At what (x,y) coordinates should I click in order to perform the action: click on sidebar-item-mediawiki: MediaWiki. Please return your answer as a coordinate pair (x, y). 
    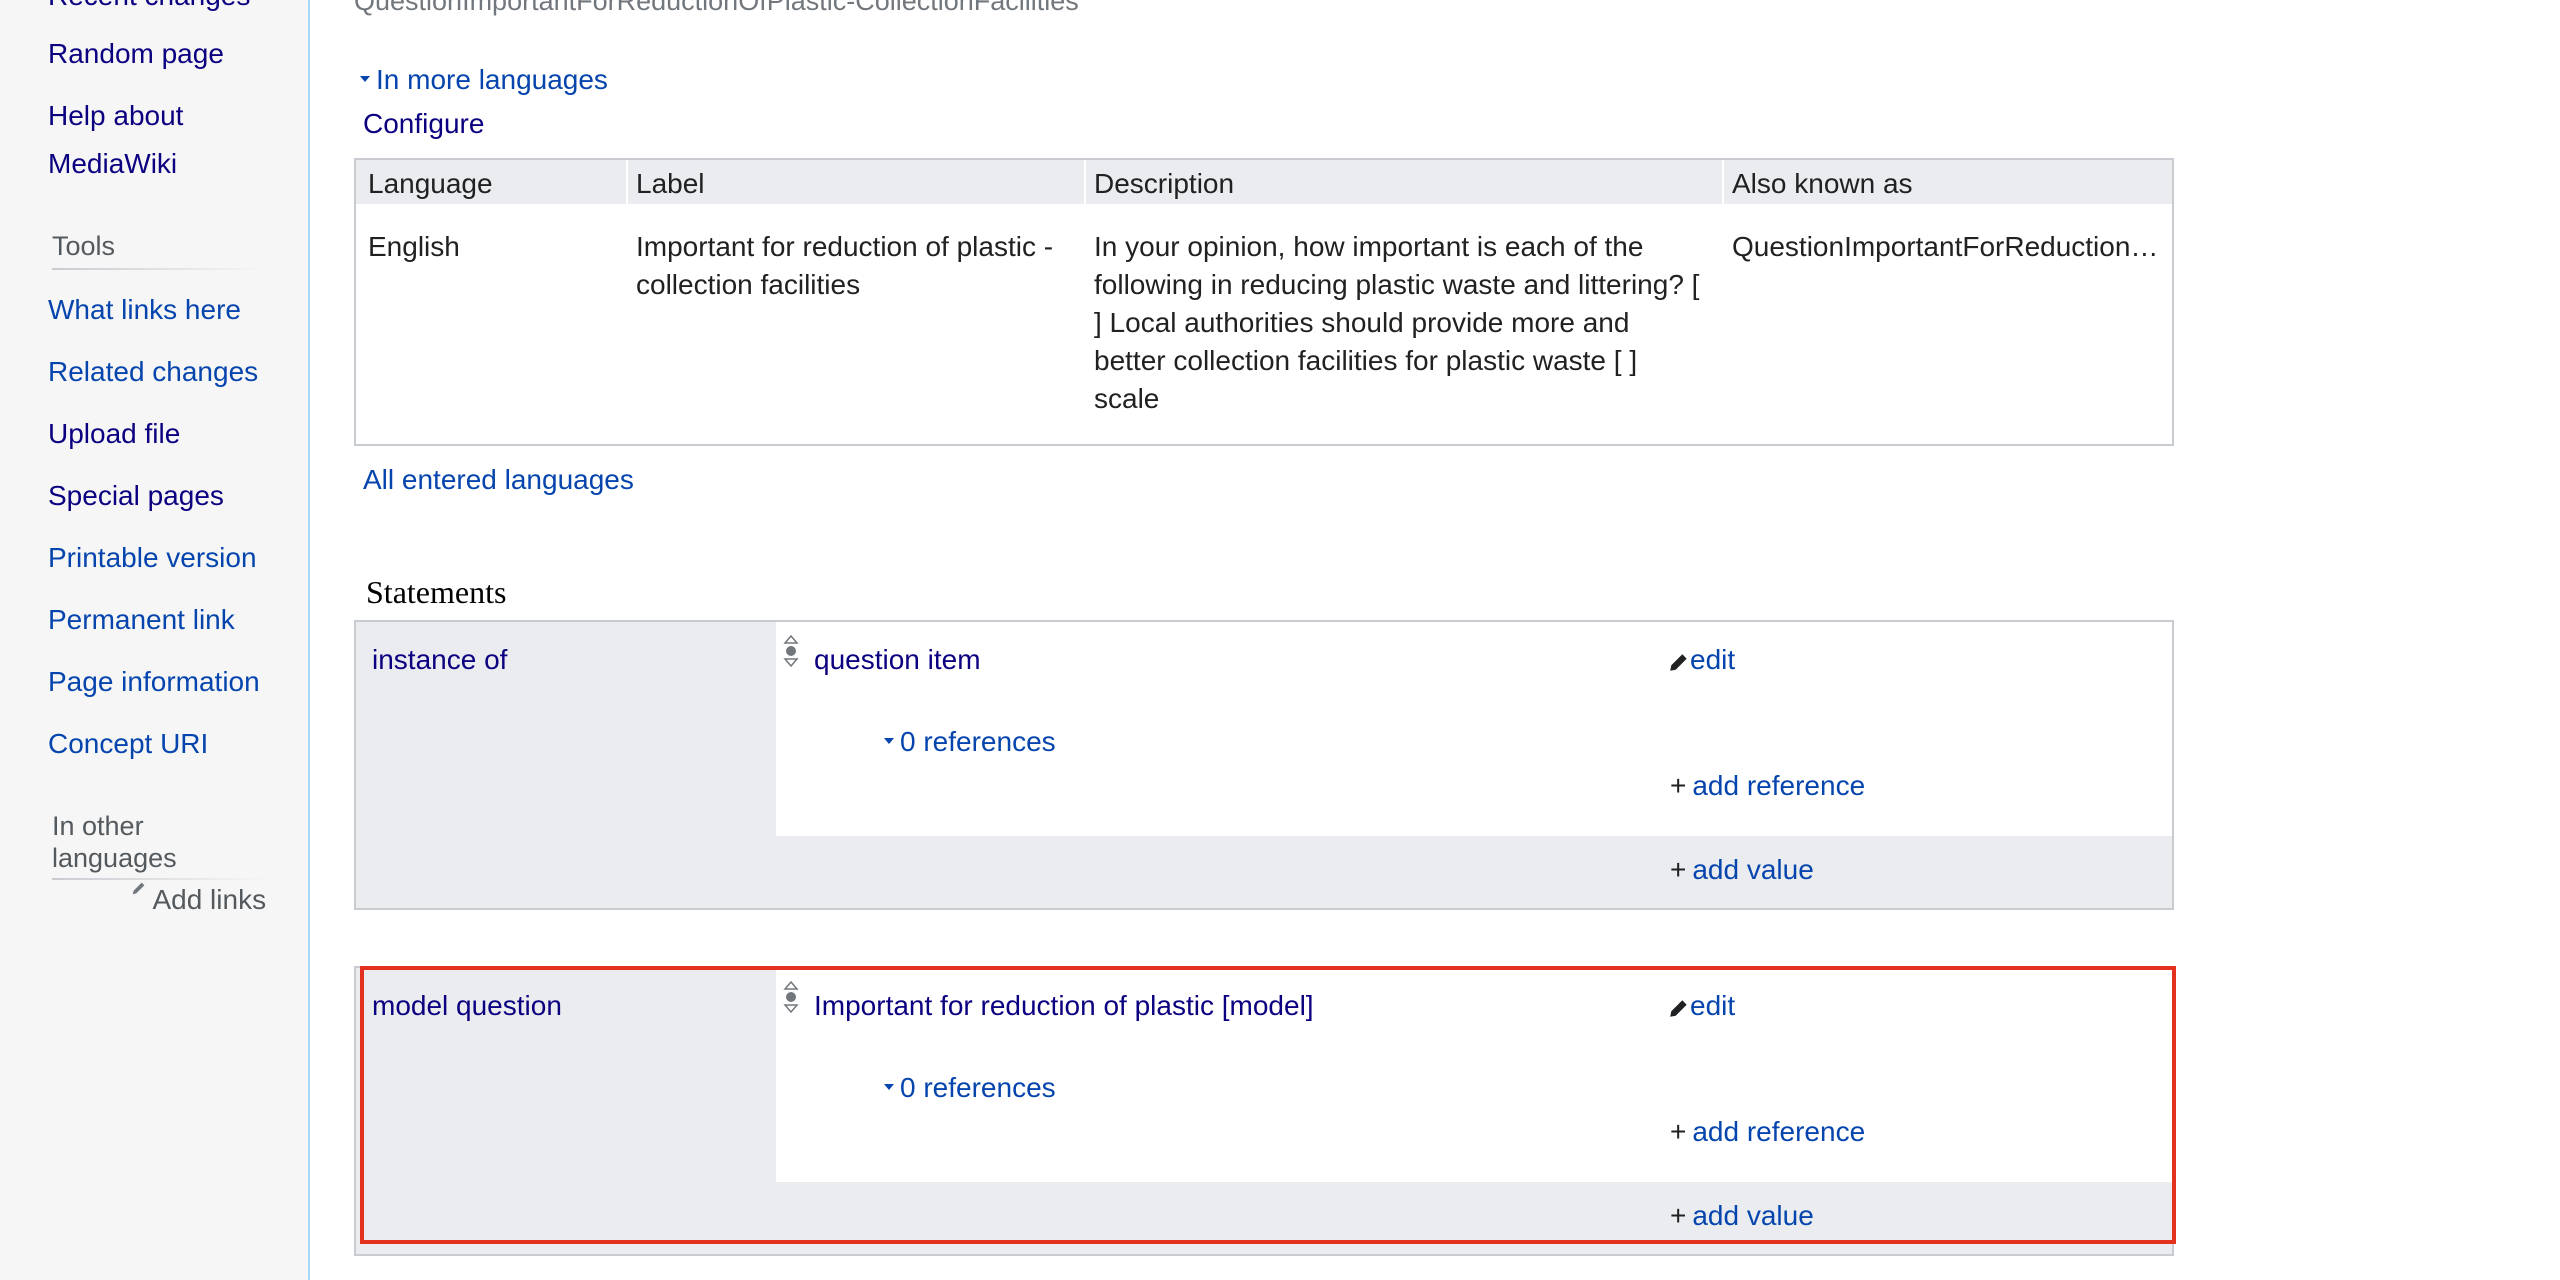
    Looking at the image, I should click on (112, 164).